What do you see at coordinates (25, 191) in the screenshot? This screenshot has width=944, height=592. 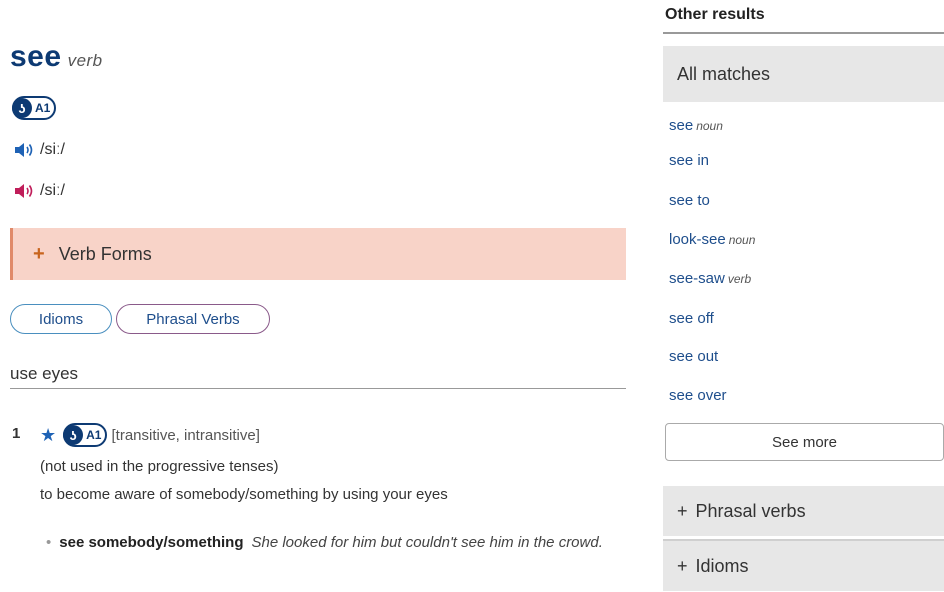 I see `speaker-american-icon` at bounding box center [25, 191].